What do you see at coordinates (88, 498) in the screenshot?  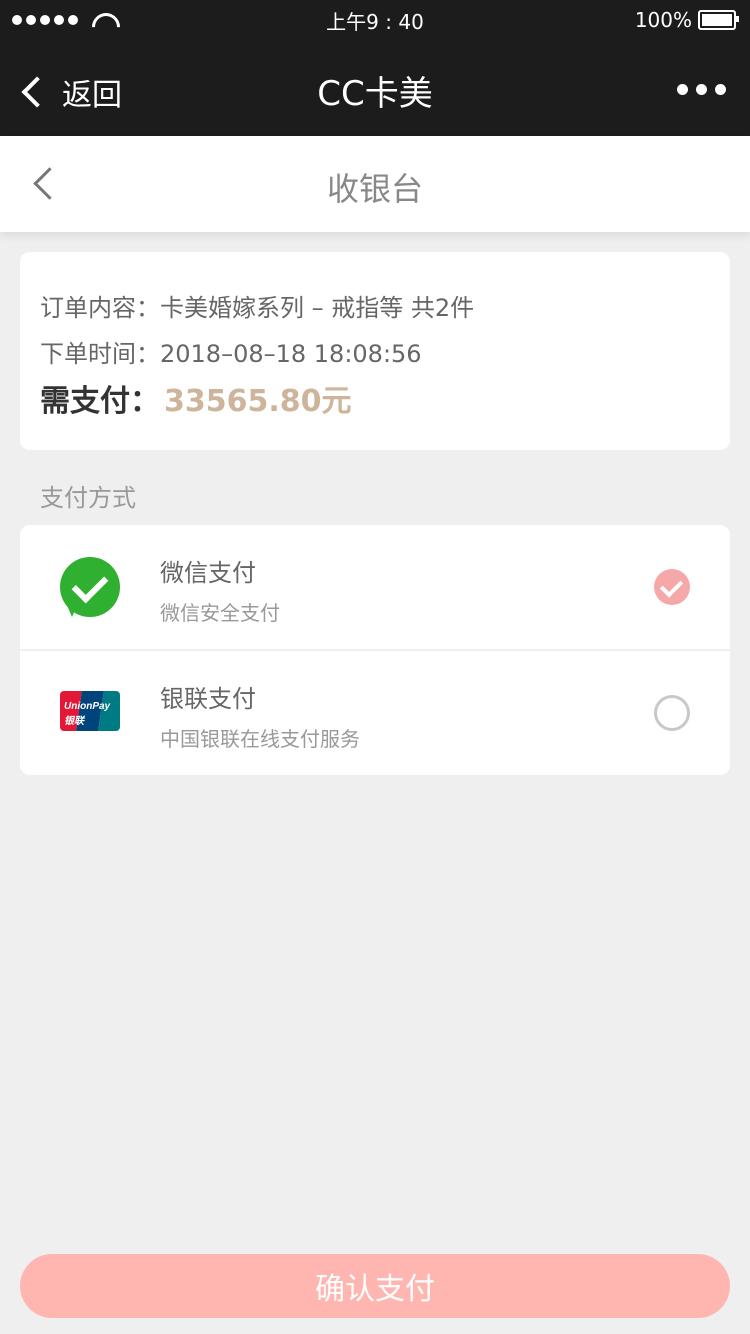 I see `payment-section-label: 支付方式` at bounding box center [88, 498].